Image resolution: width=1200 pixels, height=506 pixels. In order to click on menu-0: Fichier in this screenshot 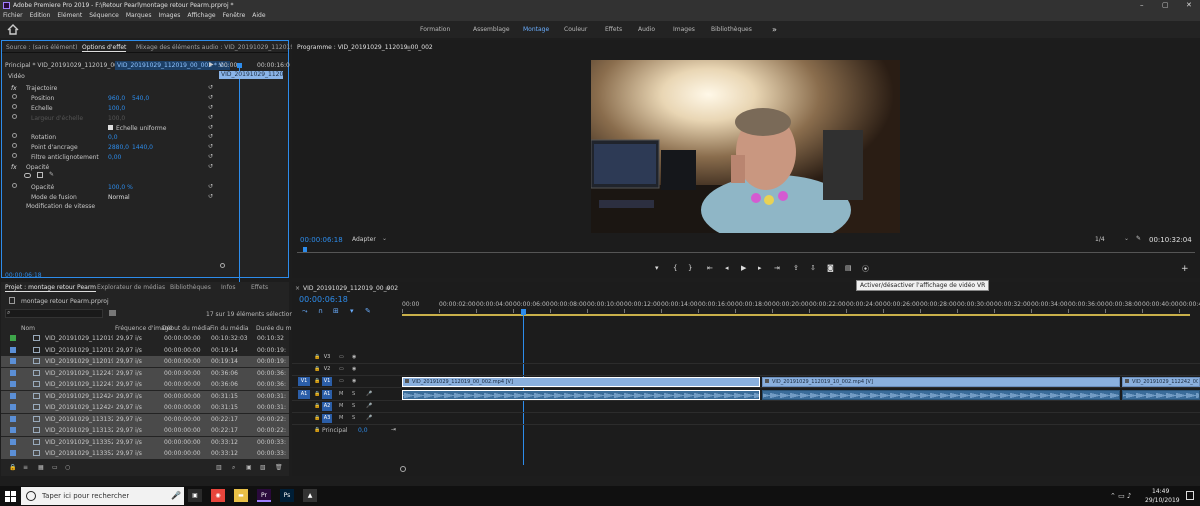, I will do `click(13, 15)`.